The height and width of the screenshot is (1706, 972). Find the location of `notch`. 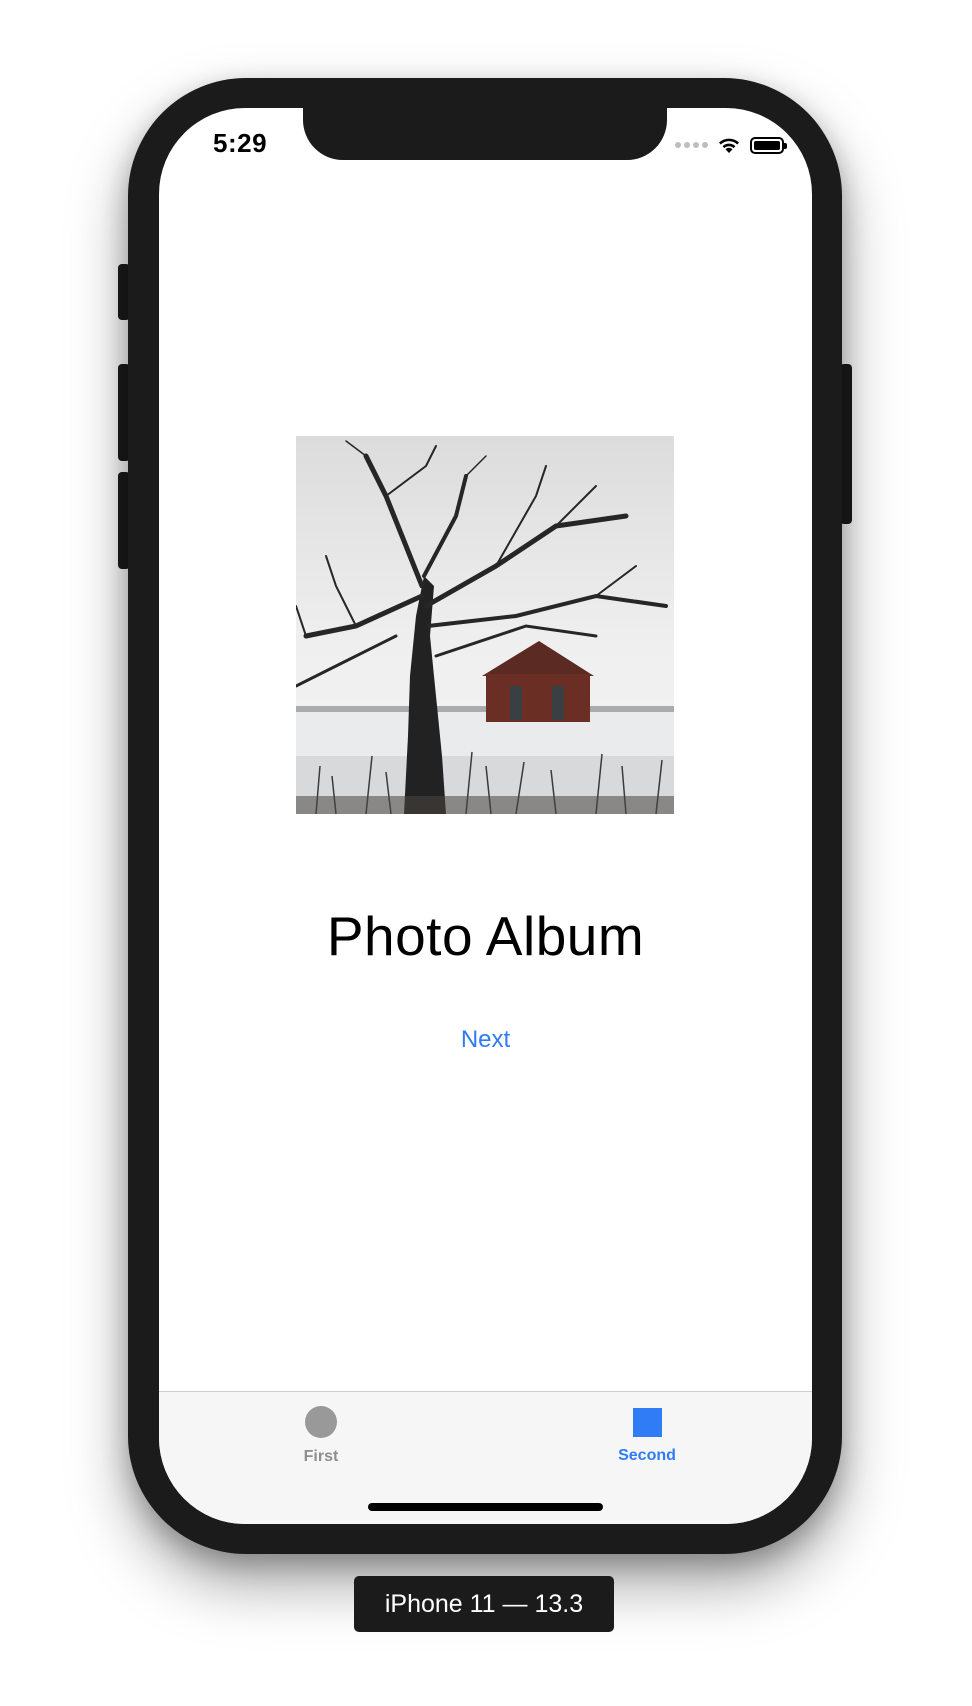

notch is located at coordinates (485, 134).